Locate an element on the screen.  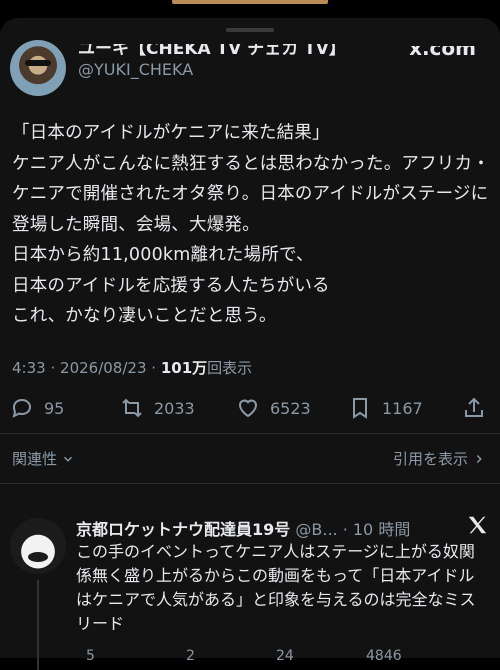
reply-author-name: 京都ロケットナウ配達員19号 is located at coordinates (183, 529).